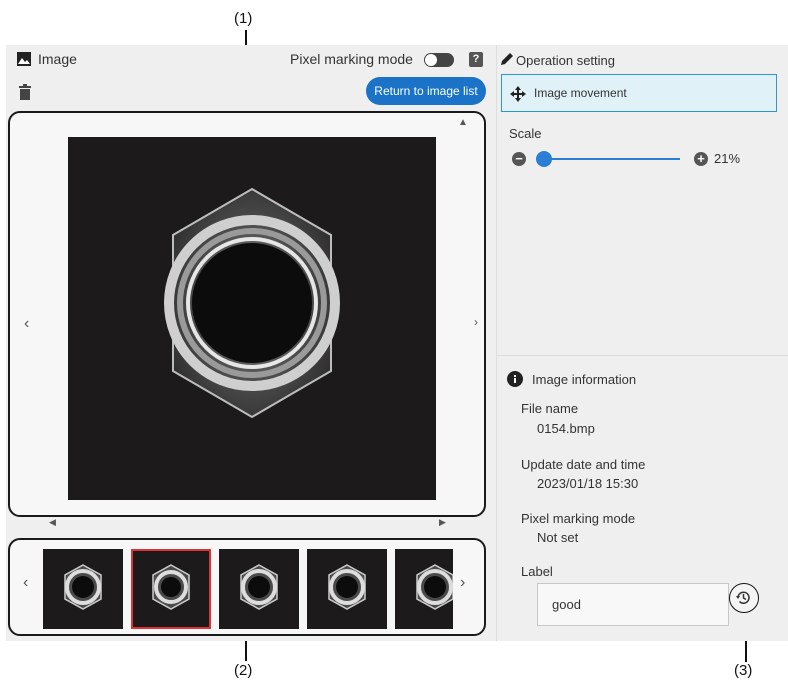 The image size is (788, 681). I want to click on callout-1: (1), so click(243, 18).